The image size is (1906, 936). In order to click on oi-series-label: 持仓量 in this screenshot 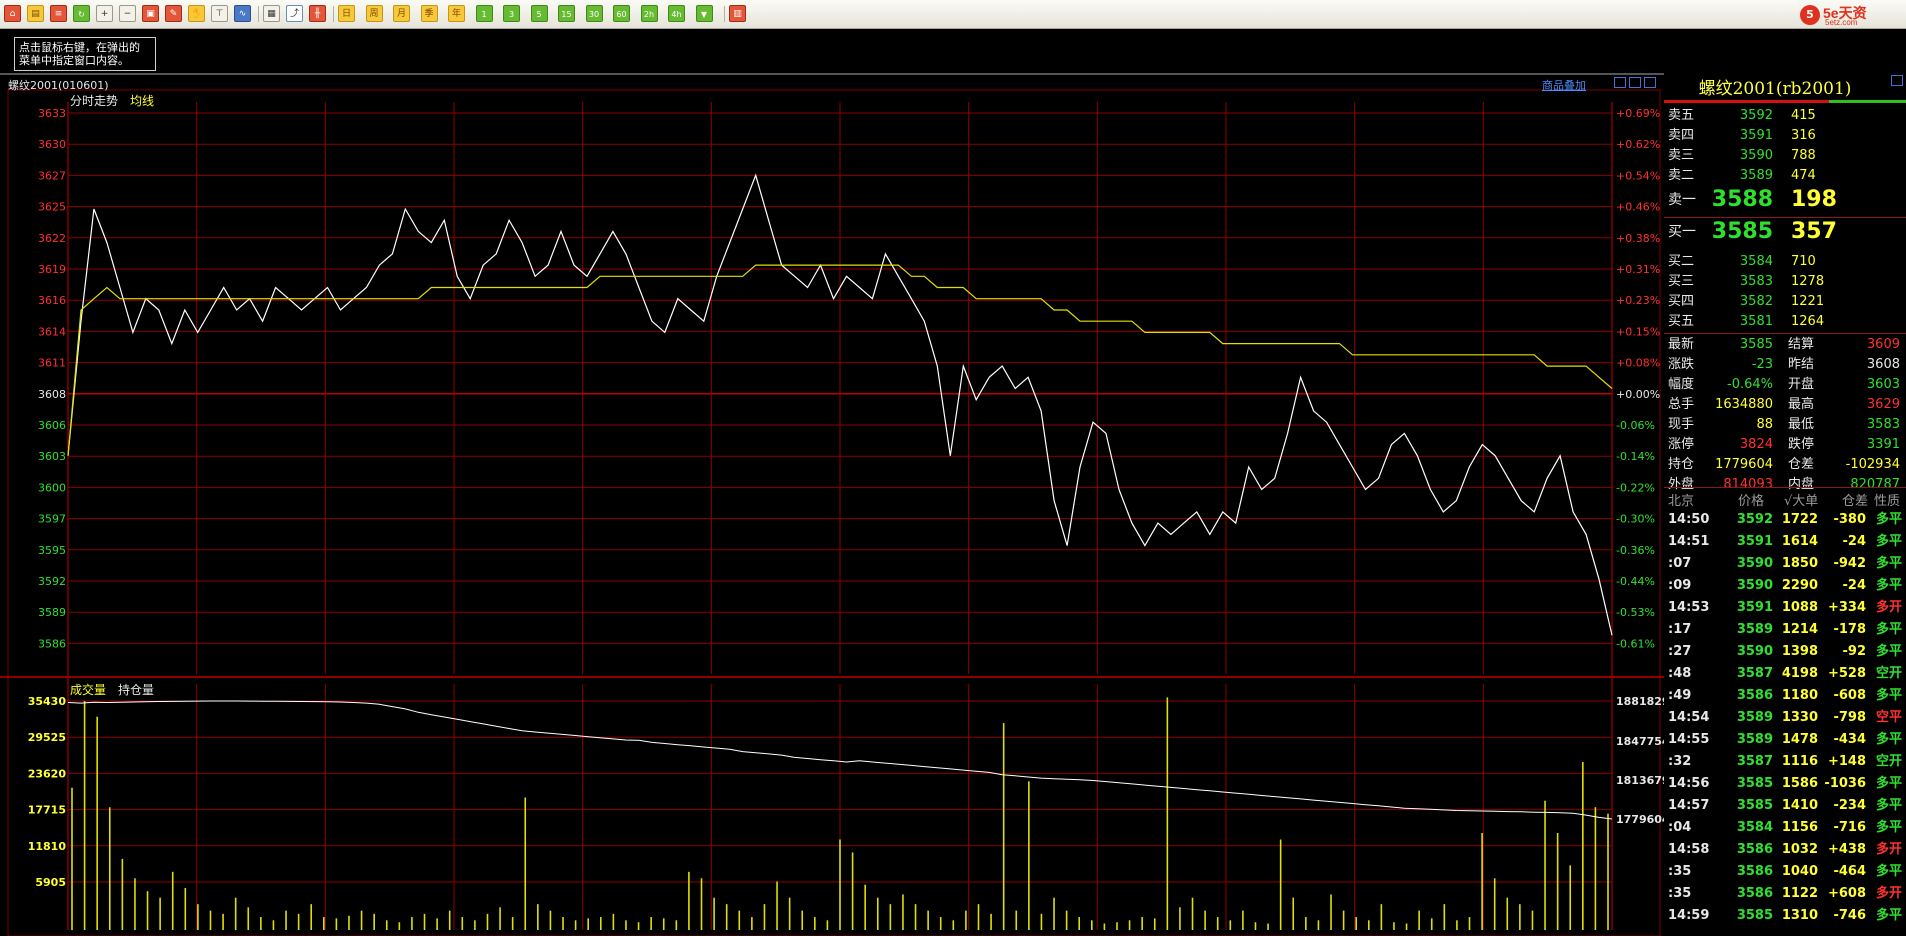, I will do `click(136, 689)`.